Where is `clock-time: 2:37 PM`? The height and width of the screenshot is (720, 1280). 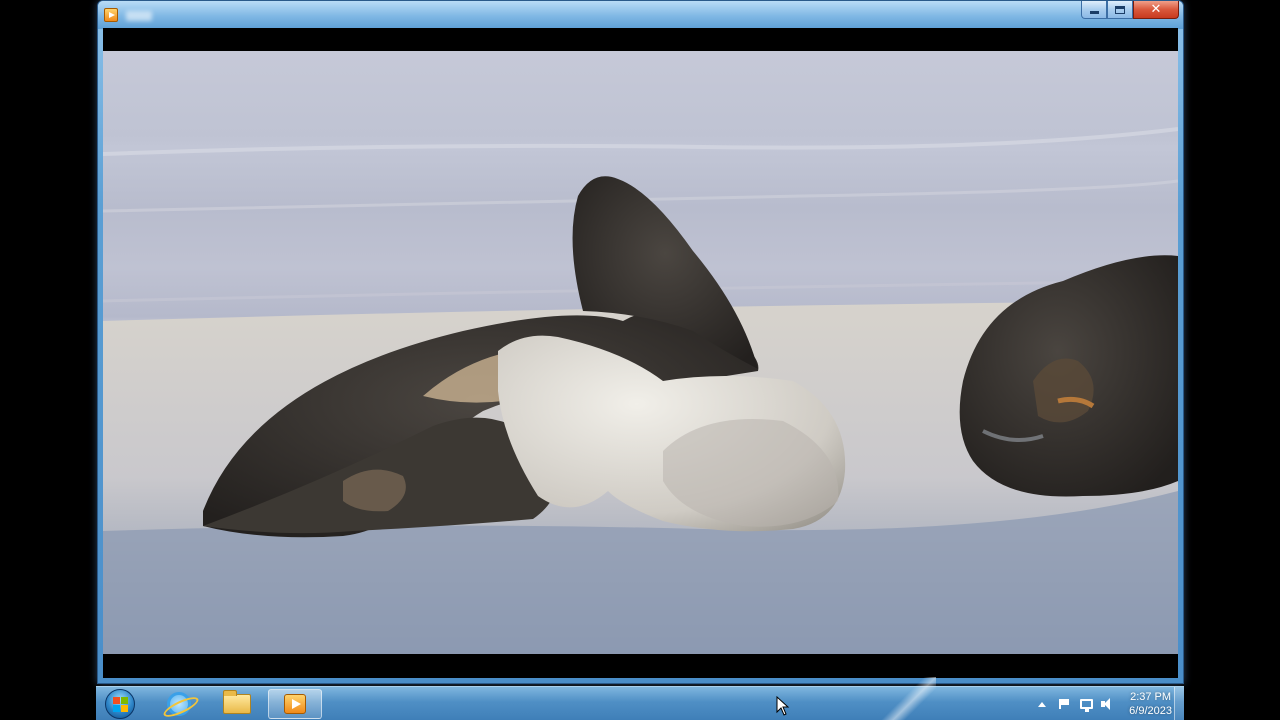 clock-time: 2:37 PM is located at coordinates (1151, 697).